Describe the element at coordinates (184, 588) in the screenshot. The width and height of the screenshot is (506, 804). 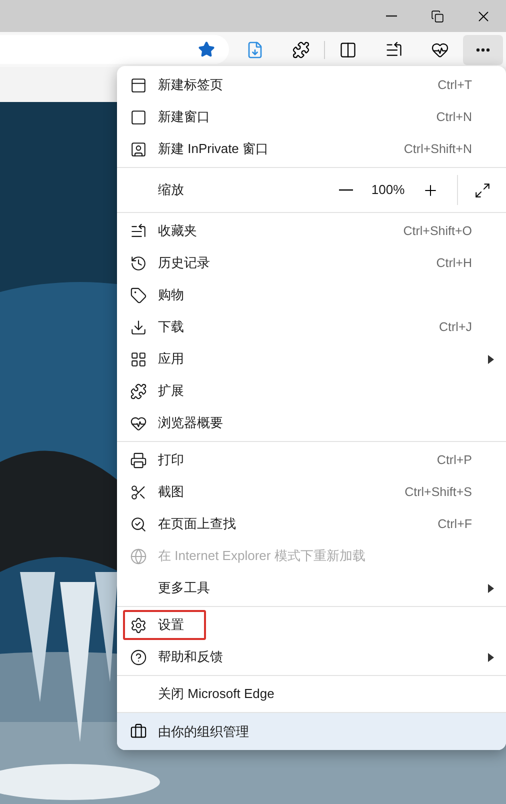
I see `menu-item-label: 更多工具` at that location.